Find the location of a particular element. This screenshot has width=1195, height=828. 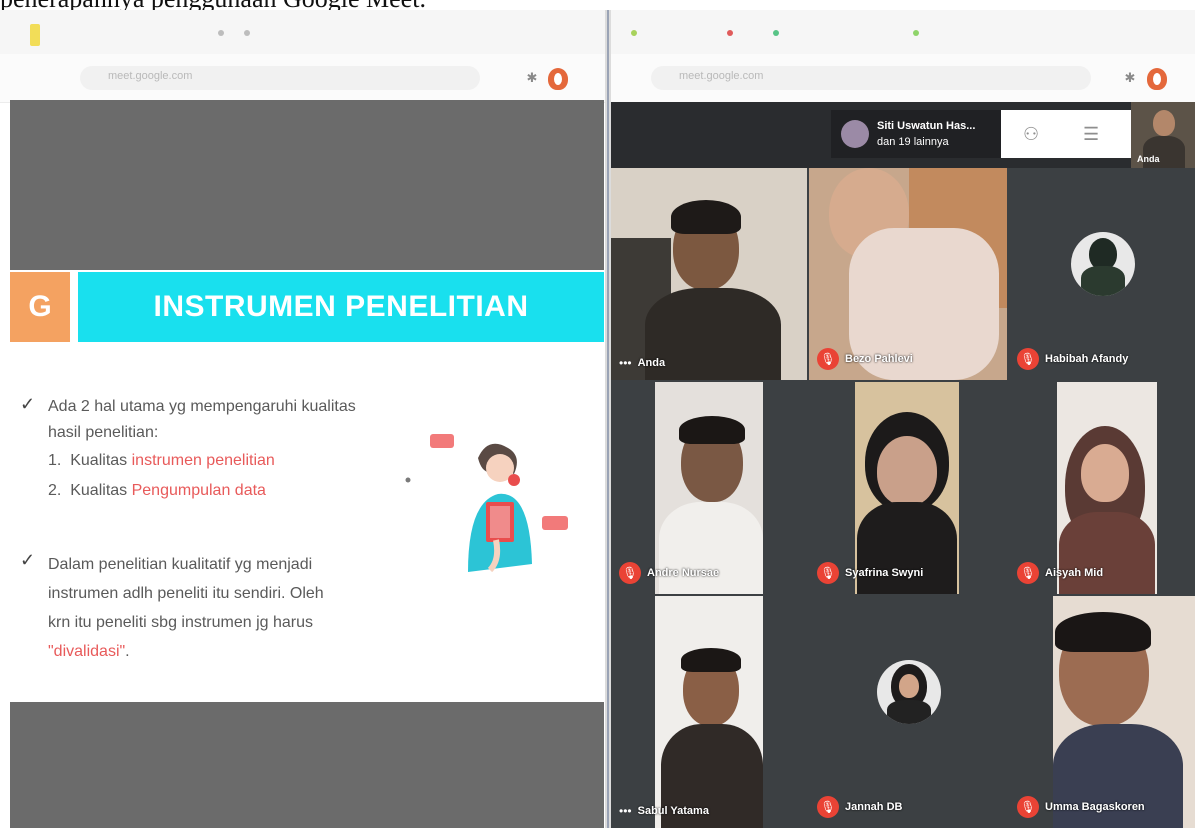

highlight-text: instrumen penelitian is located at coordinates (203, 460).